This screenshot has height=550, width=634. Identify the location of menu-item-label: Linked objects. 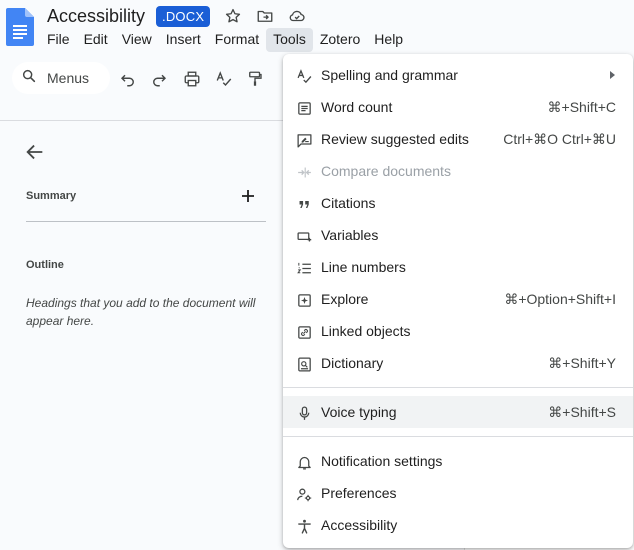
(366, 331).